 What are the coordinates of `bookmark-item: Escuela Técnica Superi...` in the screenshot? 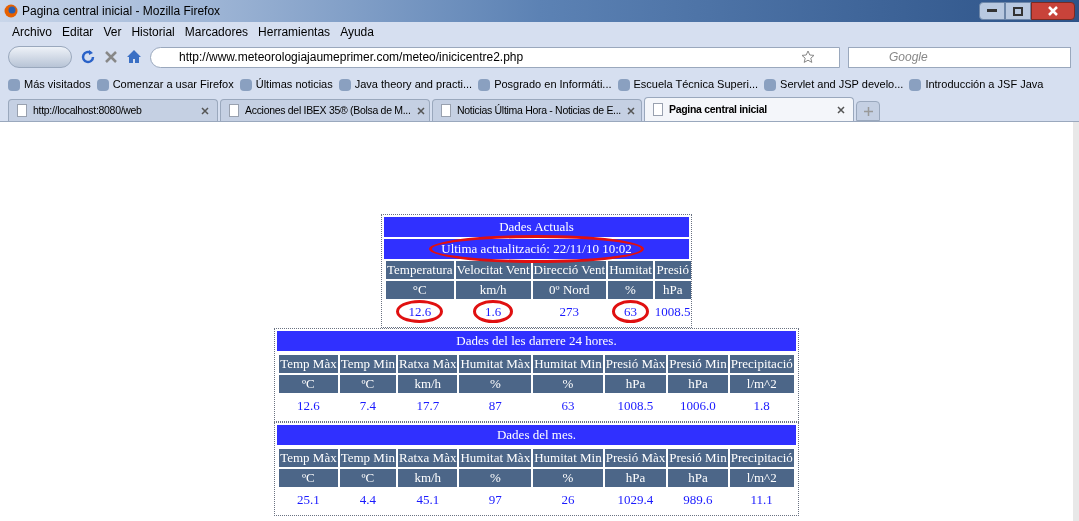 It's located at (688, 84).